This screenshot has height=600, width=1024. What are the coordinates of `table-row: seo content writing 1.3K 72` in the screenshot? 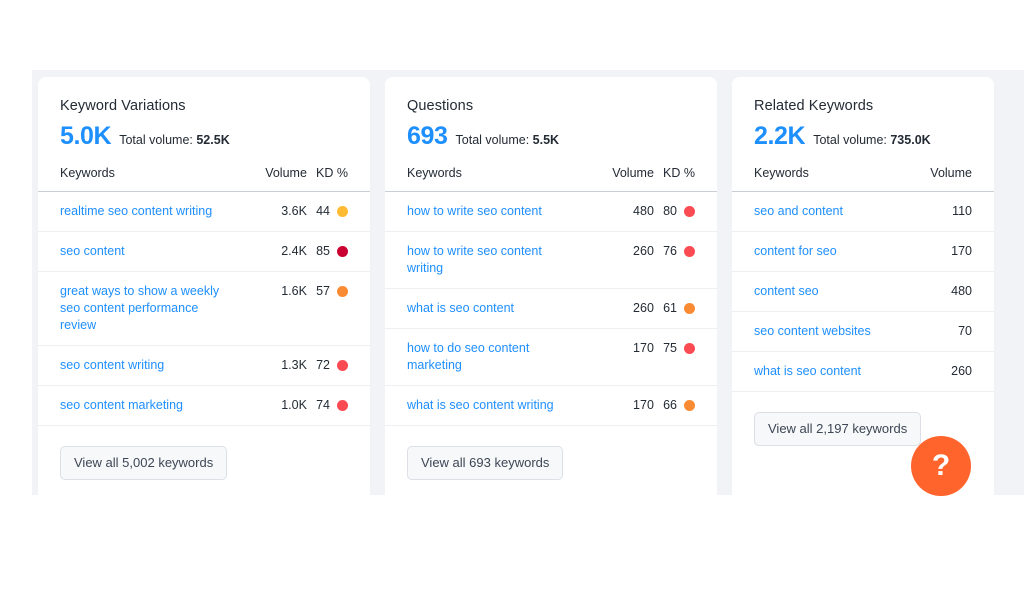 It's located at (204, 365).